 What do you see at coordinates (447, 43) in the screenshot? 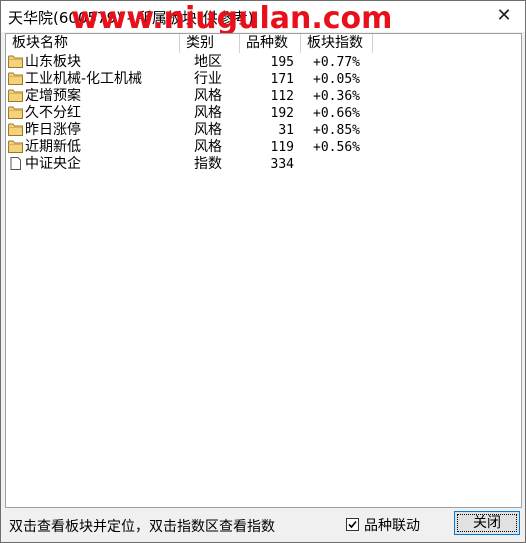
I see `column-header-filler` at bounding box center [447, 43].